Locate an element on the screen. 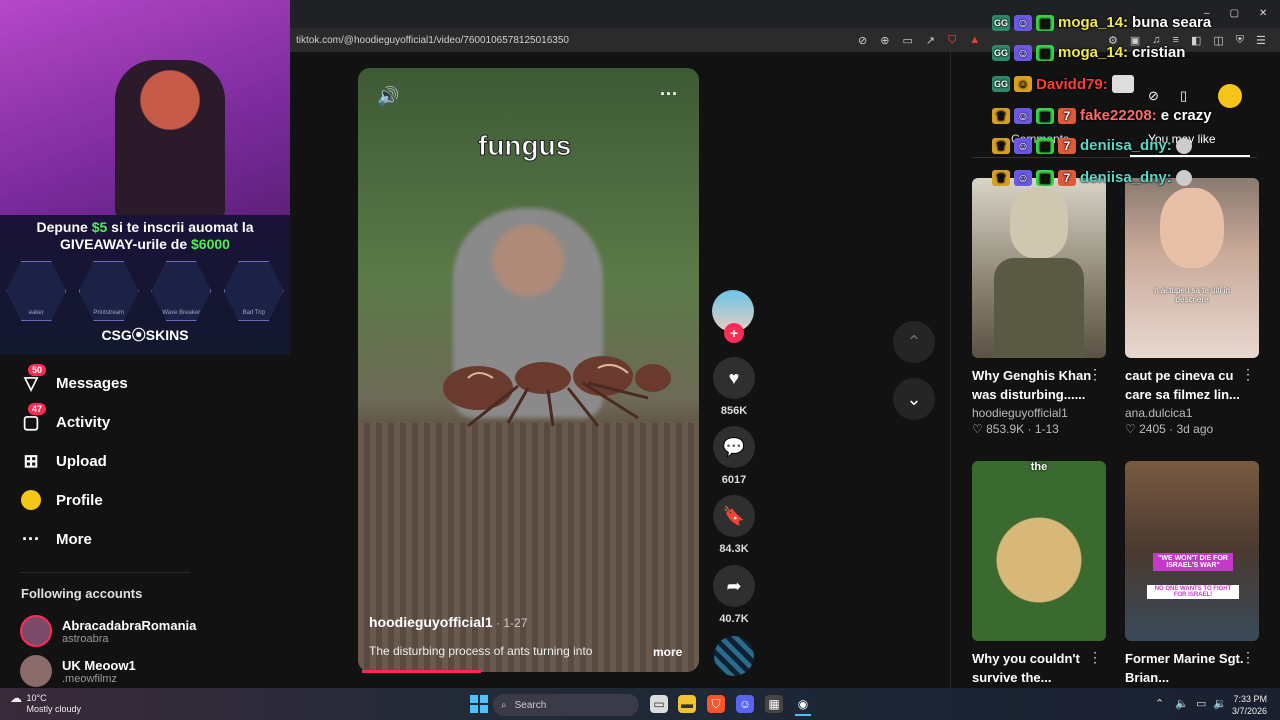 This screenshot has width=1280, height=720. share-action: ➦ 40.7K is located at coordinates (734, 595).